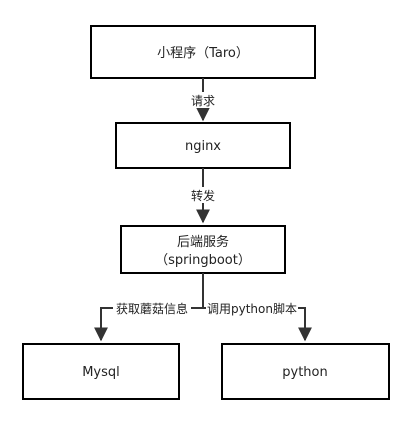 This screenshot has width=414, height=424. I want to click on edge-request: 请求, so click(203, 100).